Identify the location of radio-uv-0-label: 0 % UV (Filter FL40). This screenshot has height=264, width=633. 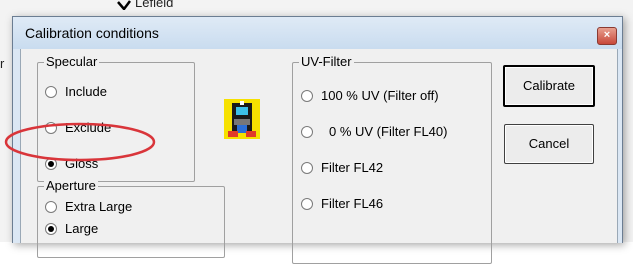
(388, 131).